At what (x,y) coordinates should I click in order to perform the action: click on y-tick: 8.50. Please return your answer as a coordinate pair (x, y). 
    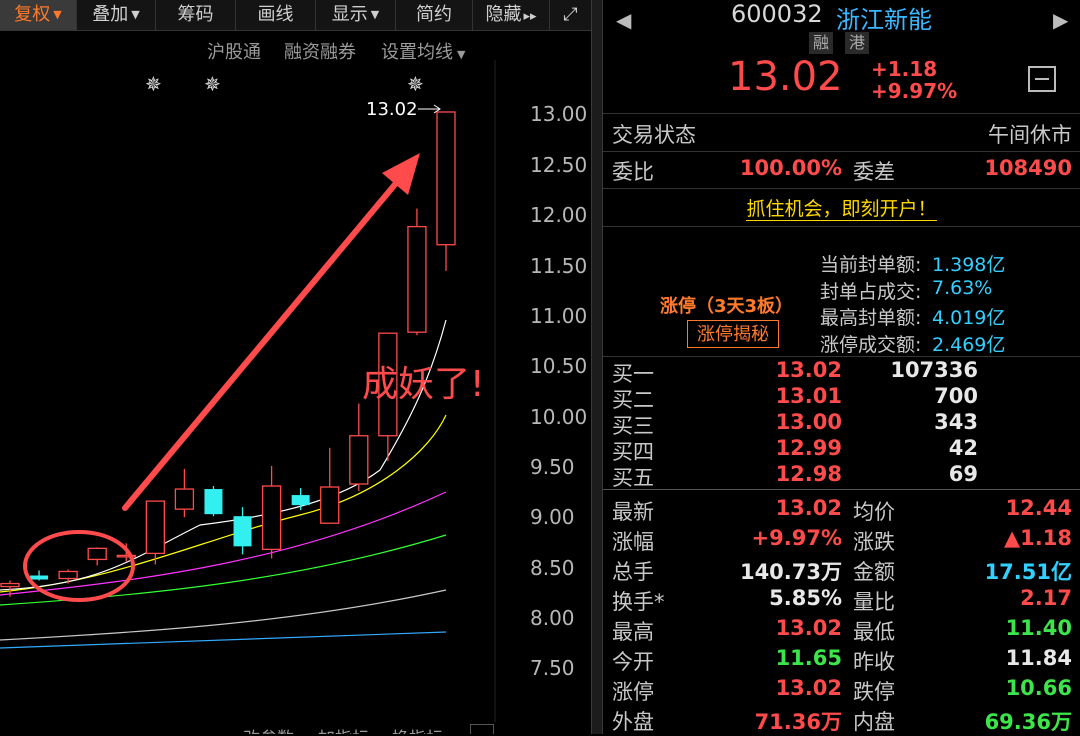
    Looking at the image, I should click on (552, 568).